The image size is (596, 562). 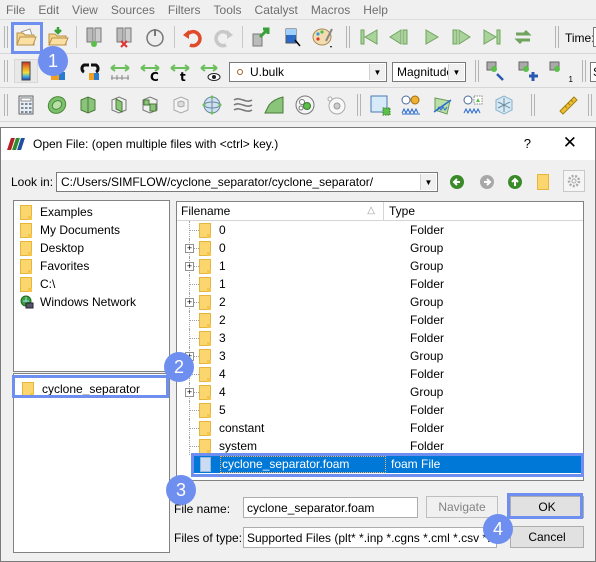 I want to click on plot-over-line-button, so click(x=442, y=105).